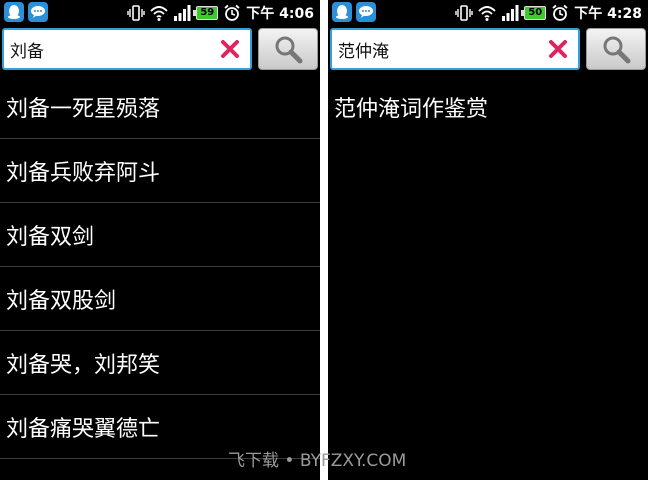 The height and width of the screenshot is (480, 648). What do you see at coordinates (83, 365) in the screenshot?
I see `result-title: 刘备哭，刘邦笑` at bounding box center [83, 365].